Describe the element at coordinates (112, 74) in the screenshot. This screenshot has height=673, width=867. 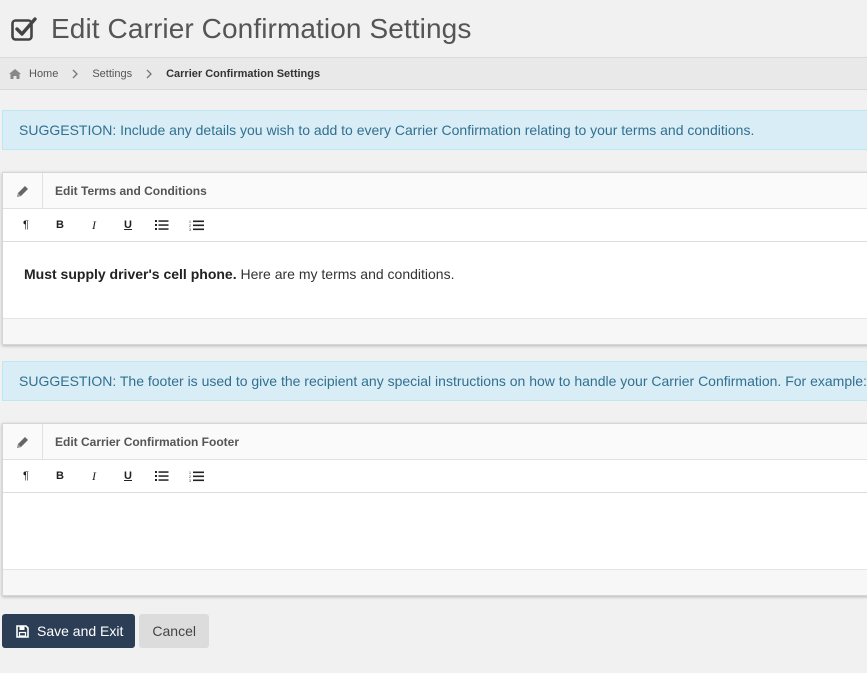
I see `breadcrumb-settings: Settings` at that location.